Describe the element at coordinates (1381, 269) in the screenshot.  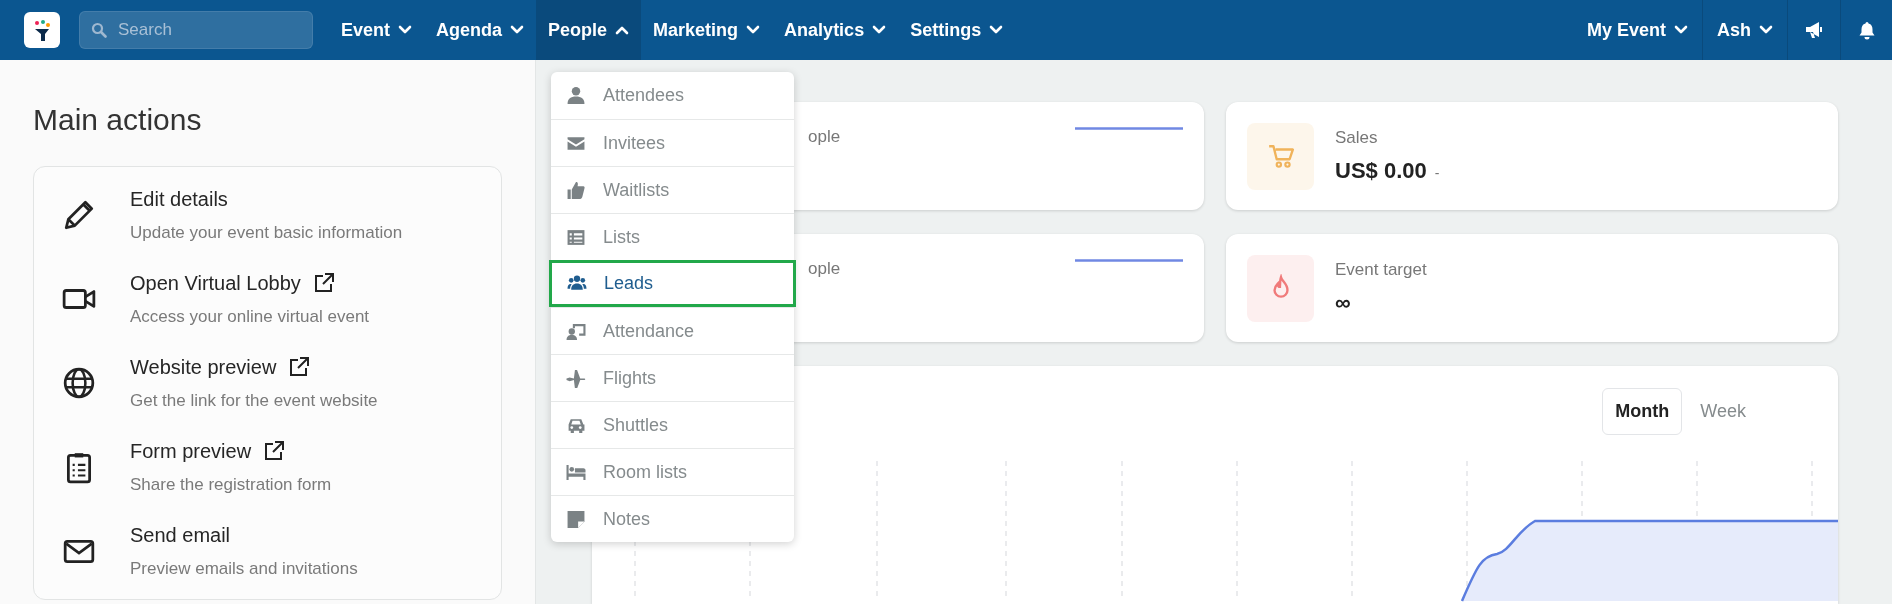
I see `stat-label: Event target` at that location.